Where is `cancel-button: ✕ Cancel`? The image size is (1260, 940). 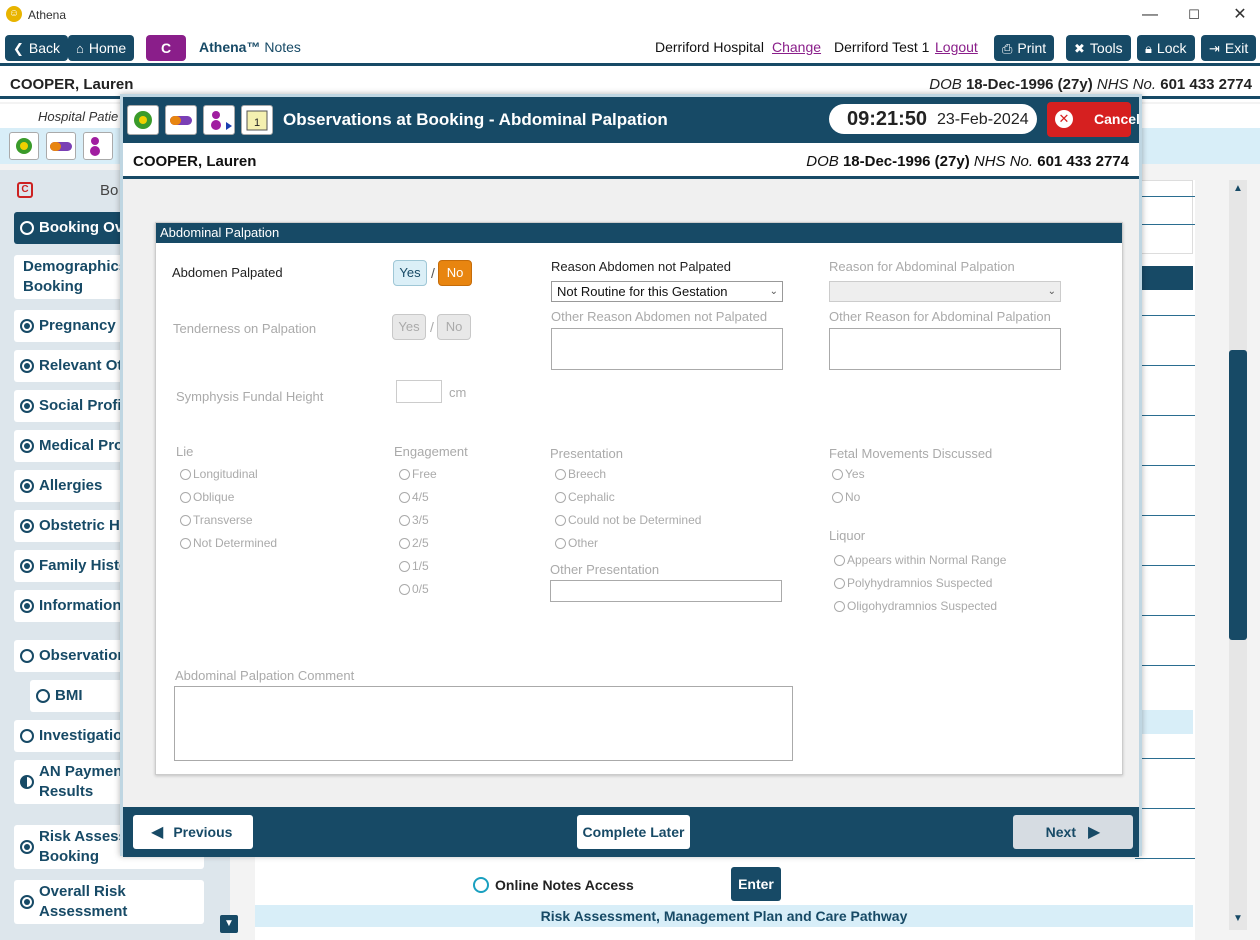
cancel-button: ✕ Cancel is located at coordinates (1093, 119).